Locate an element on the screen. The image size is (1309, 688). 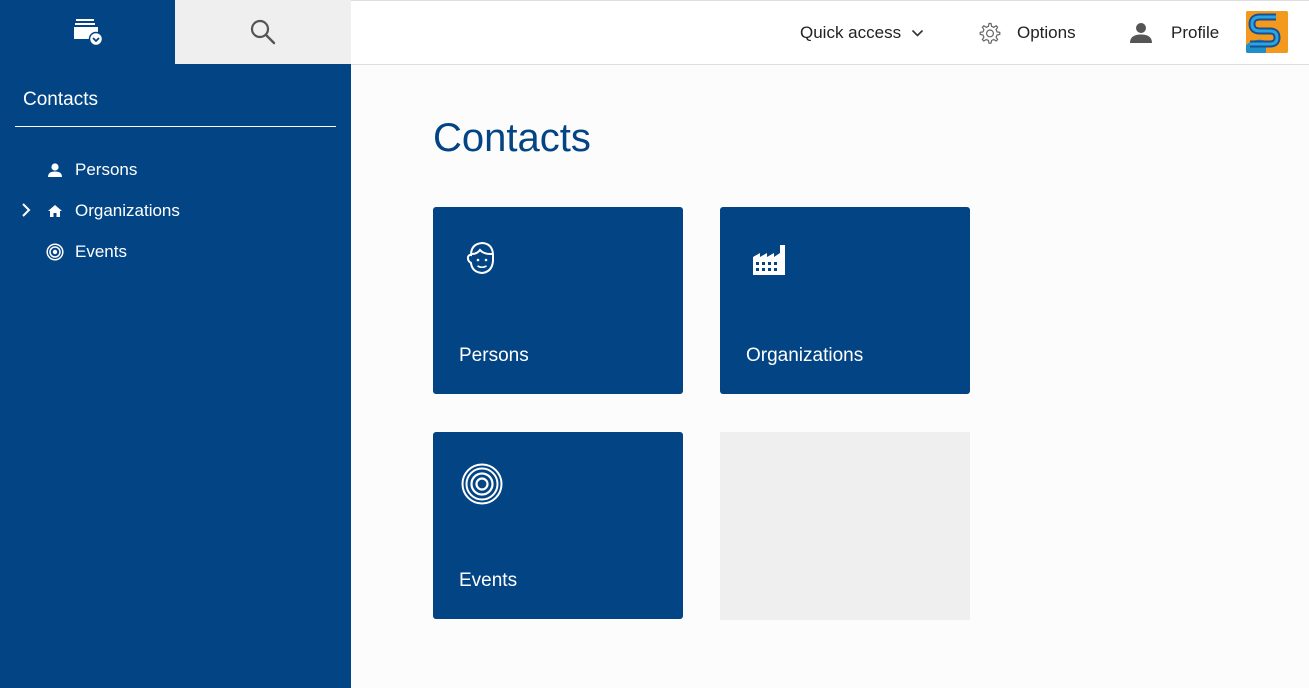
sidebar-top-bar is located at coordinates (175, 32).